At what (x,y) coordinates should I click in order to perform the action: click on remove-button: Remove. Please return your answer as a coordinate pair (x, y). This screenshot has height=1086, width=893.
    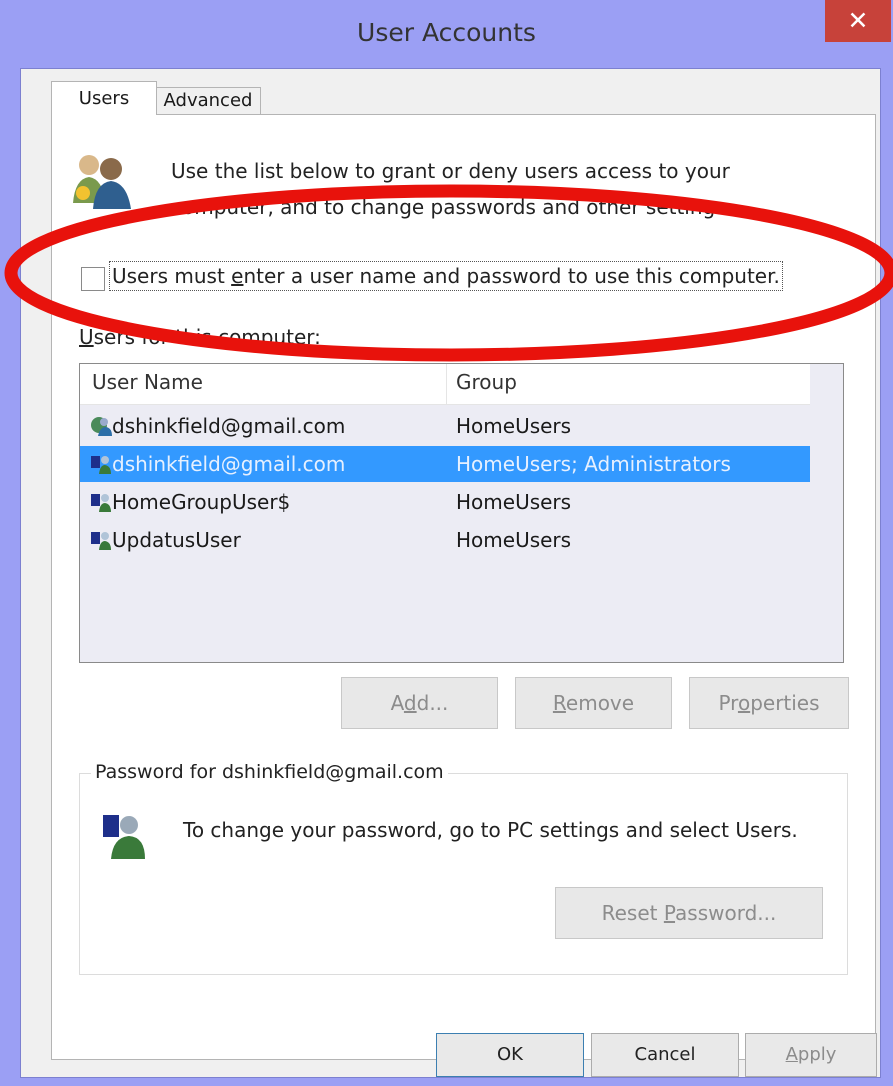
    Looking at the image, I should click on (593, 703).